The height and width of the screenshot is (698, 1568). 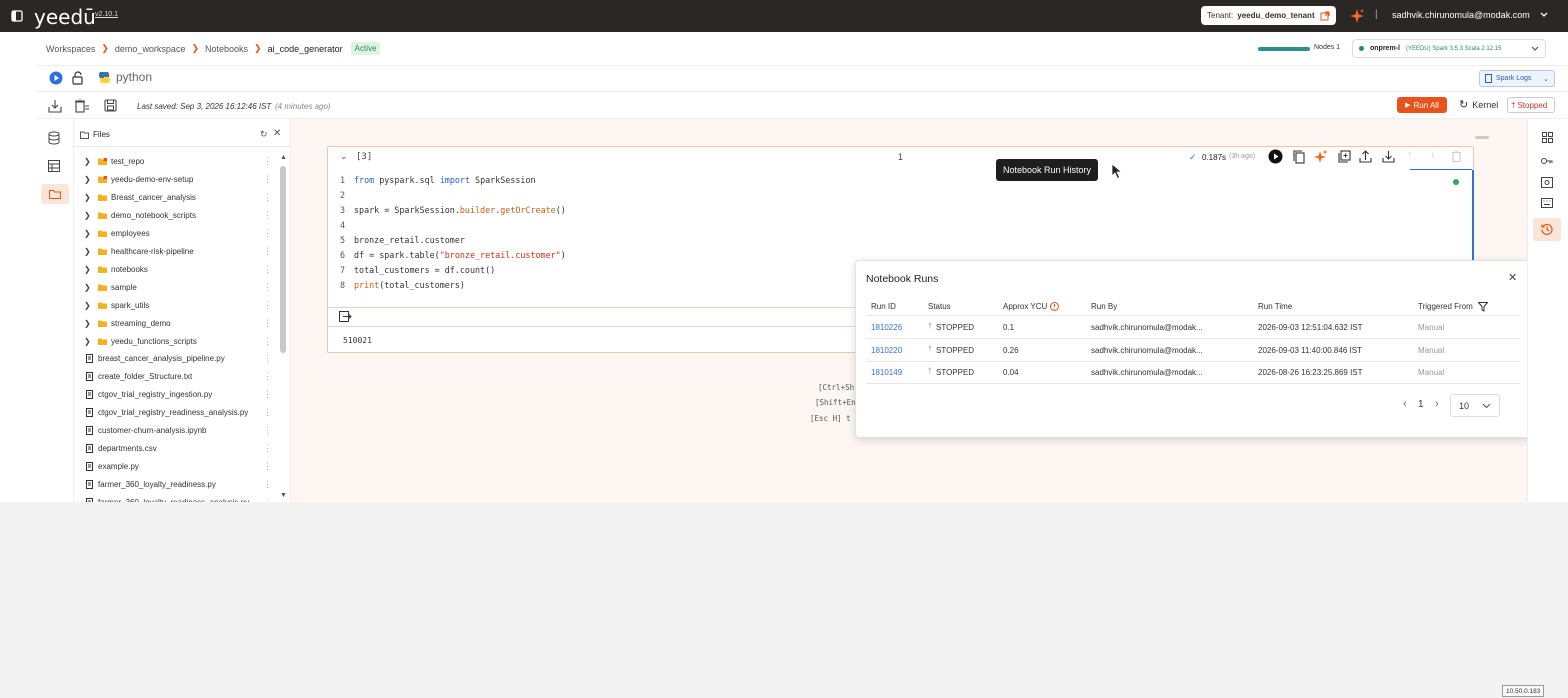 I want to click on run-id-link: 1810226, so click(x=886, y=327).